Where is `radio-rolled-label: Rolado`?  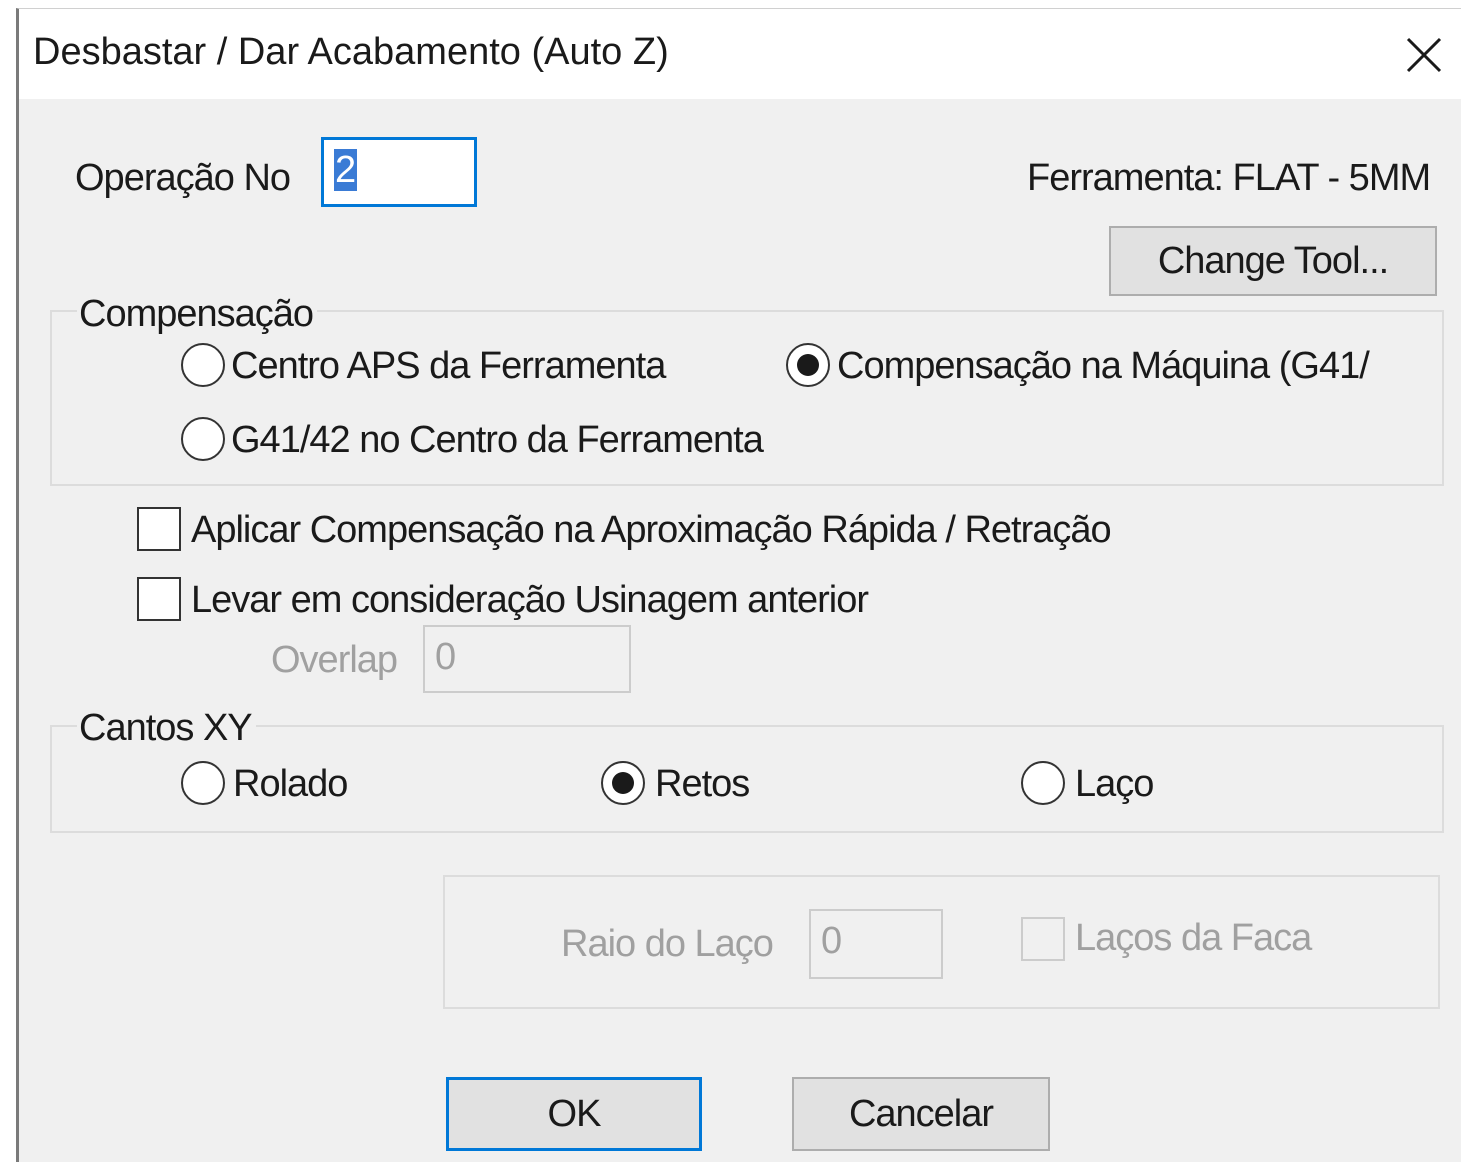
radio-rolled-label: Rolado is located at coordinates (290, 784).